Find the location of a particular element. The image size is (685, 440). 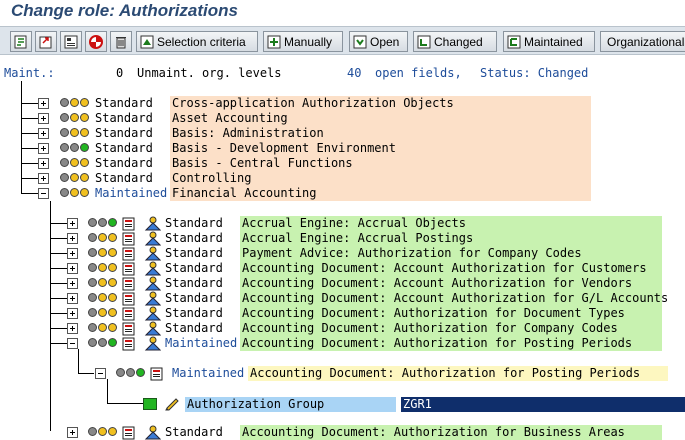

tree-node-l1: Standard Basis - Central Functions is located at coordinates (342, 163).